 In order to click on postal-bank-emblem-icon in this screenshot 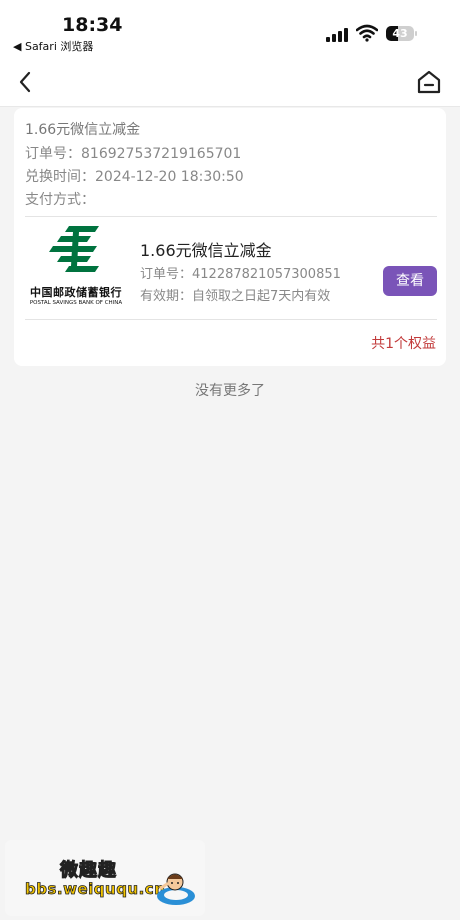, I will do `click(74, 249)`.